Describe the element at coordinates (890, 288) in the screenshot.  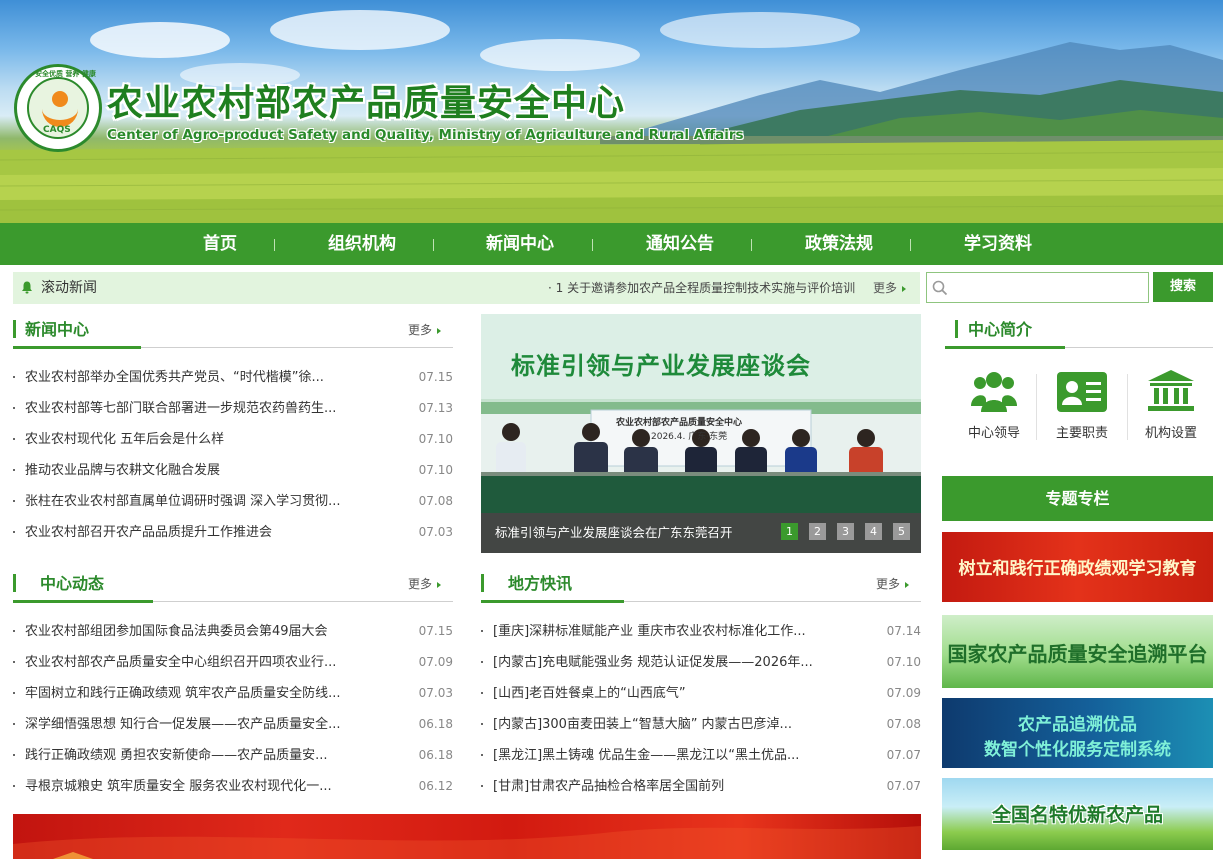
I see `ticker-more-link: 更多` at that location.